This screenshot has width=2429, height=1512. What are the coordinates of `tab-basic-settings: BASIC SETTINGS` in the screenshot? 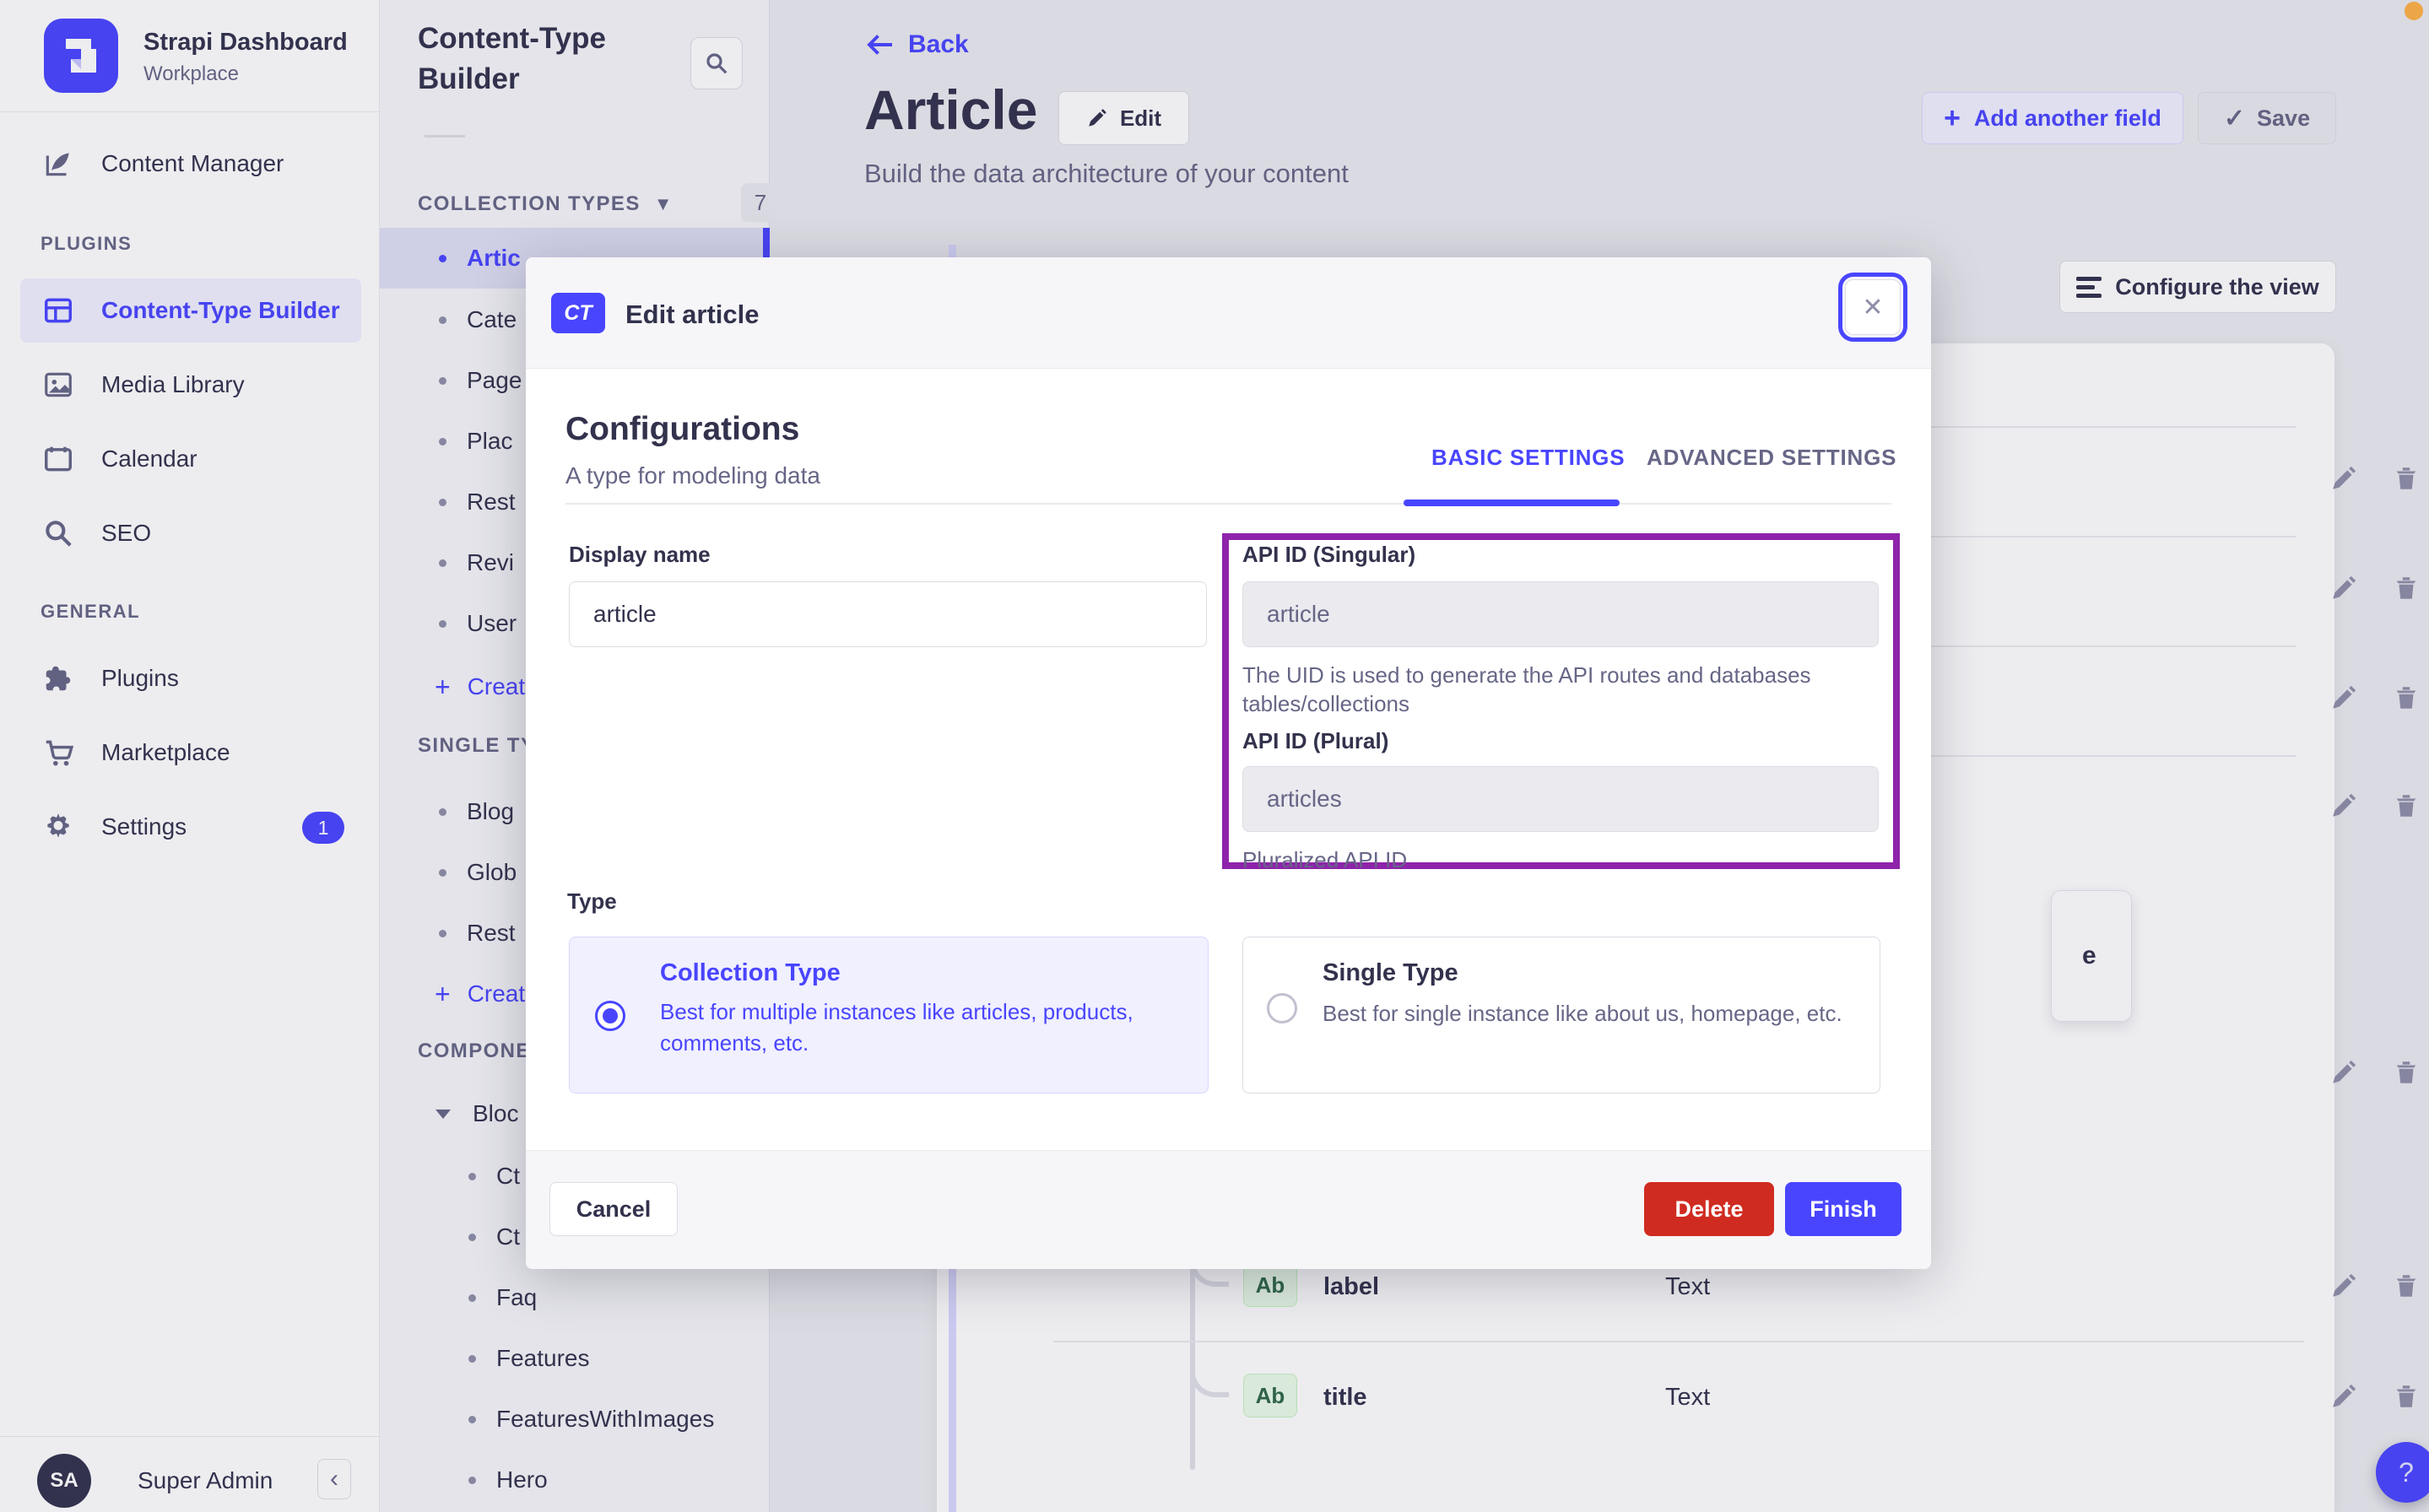 It's located at (1528, 458).